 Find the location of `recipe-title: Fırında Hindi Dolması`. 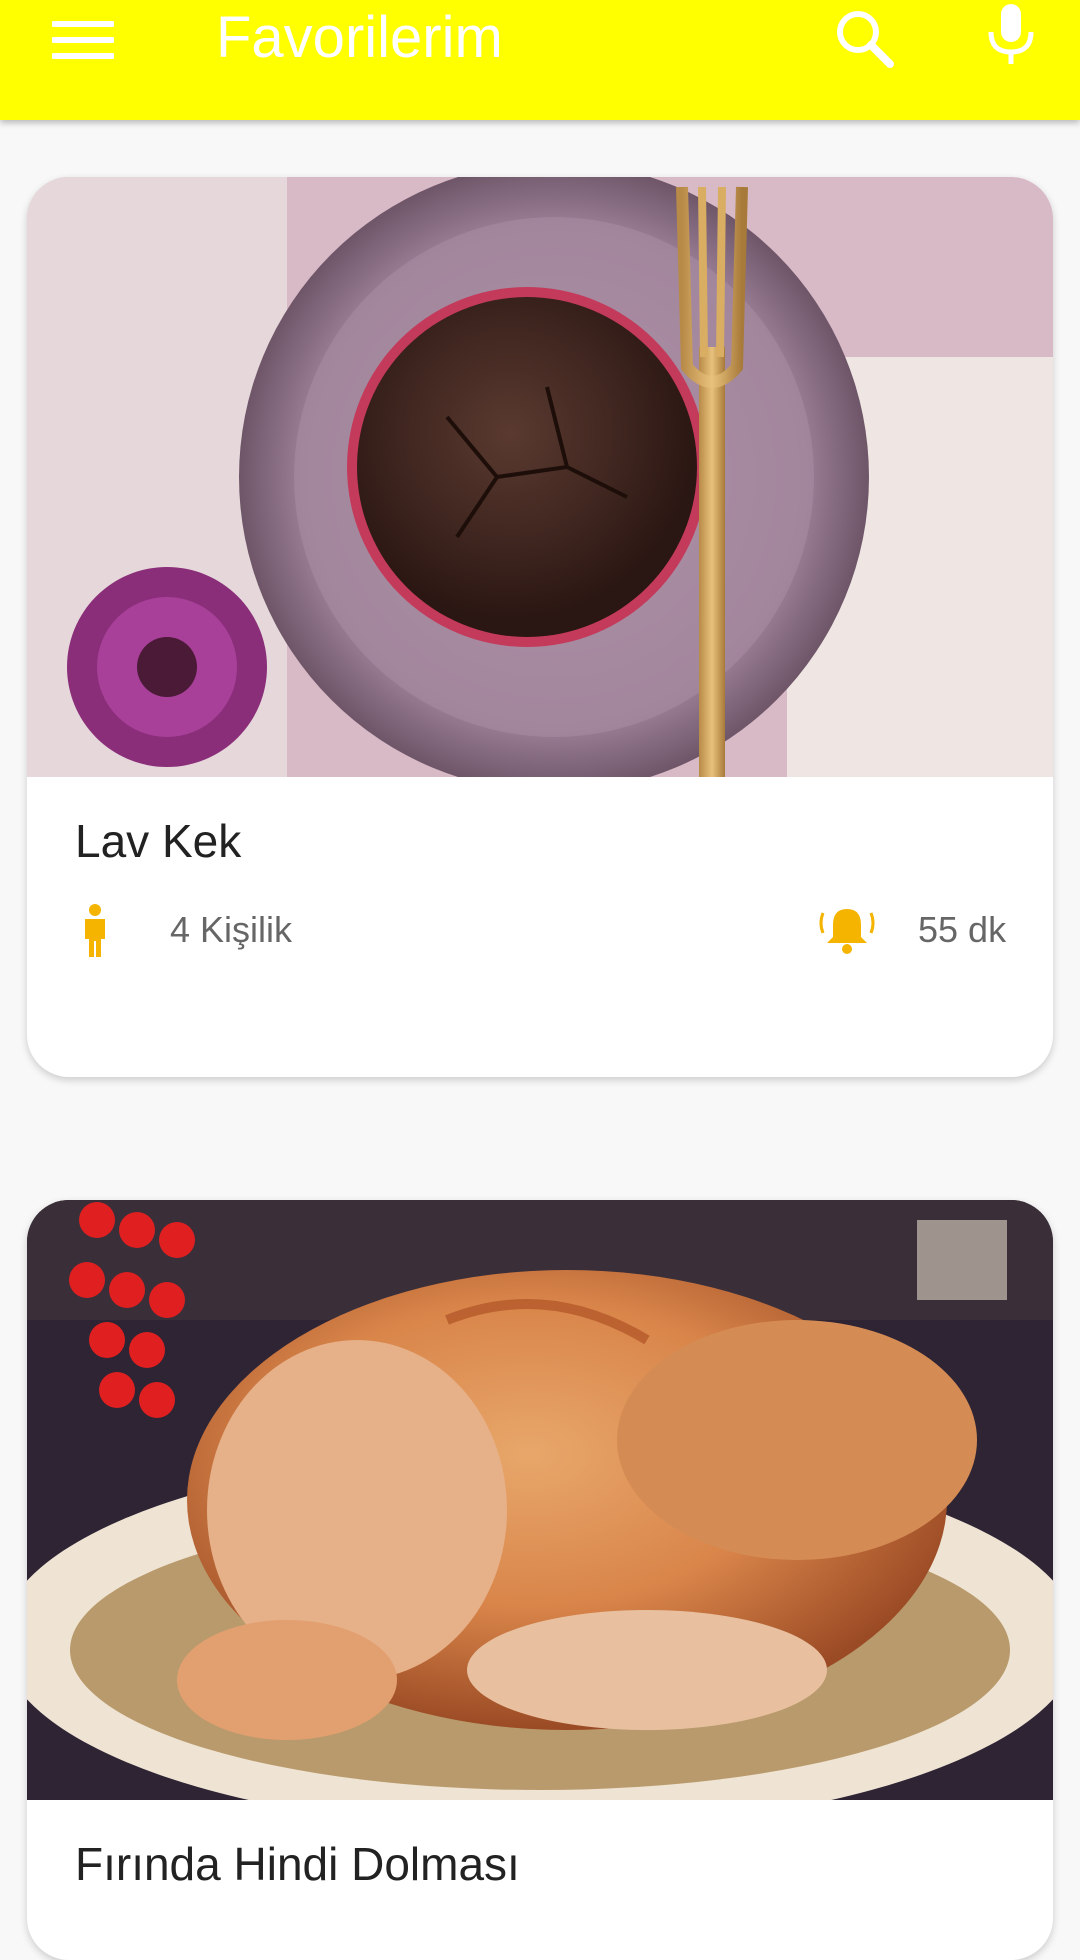

recipe-title: Fırında Hindi Dolması is located at coordinates (297, 1864).